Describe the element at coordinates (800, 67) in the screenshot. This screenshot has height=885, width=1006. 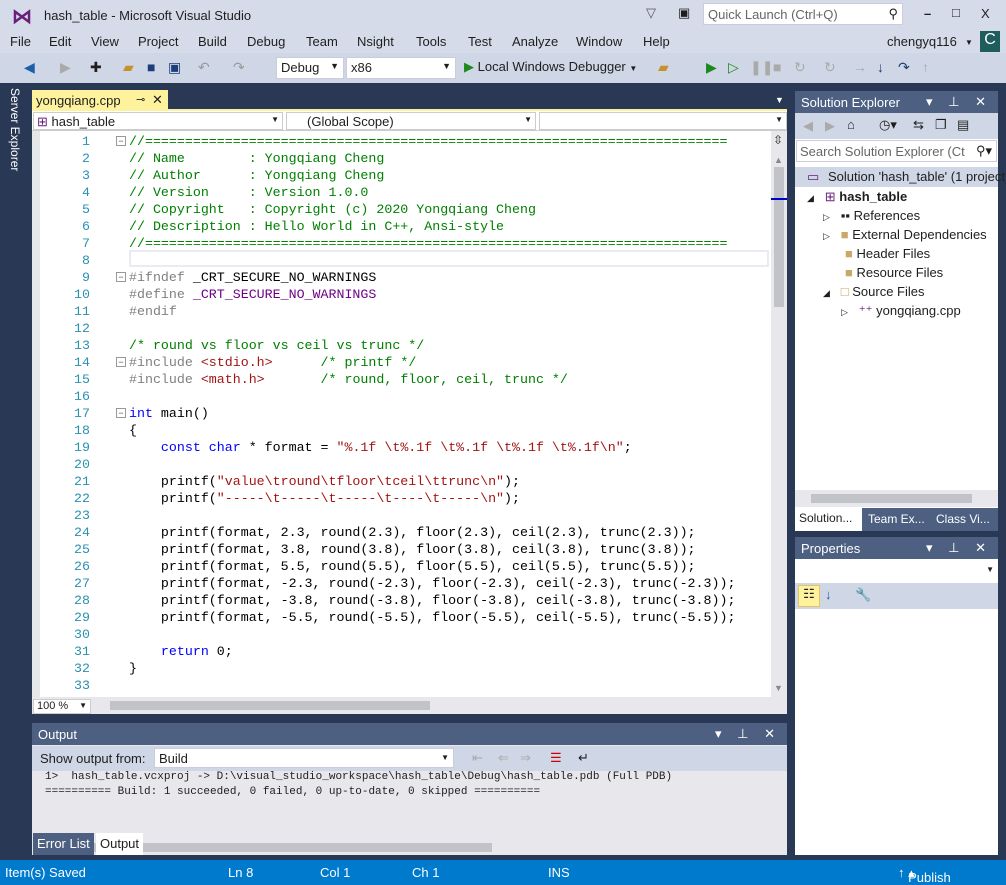
I see `restart-icon: ↻` at that location.